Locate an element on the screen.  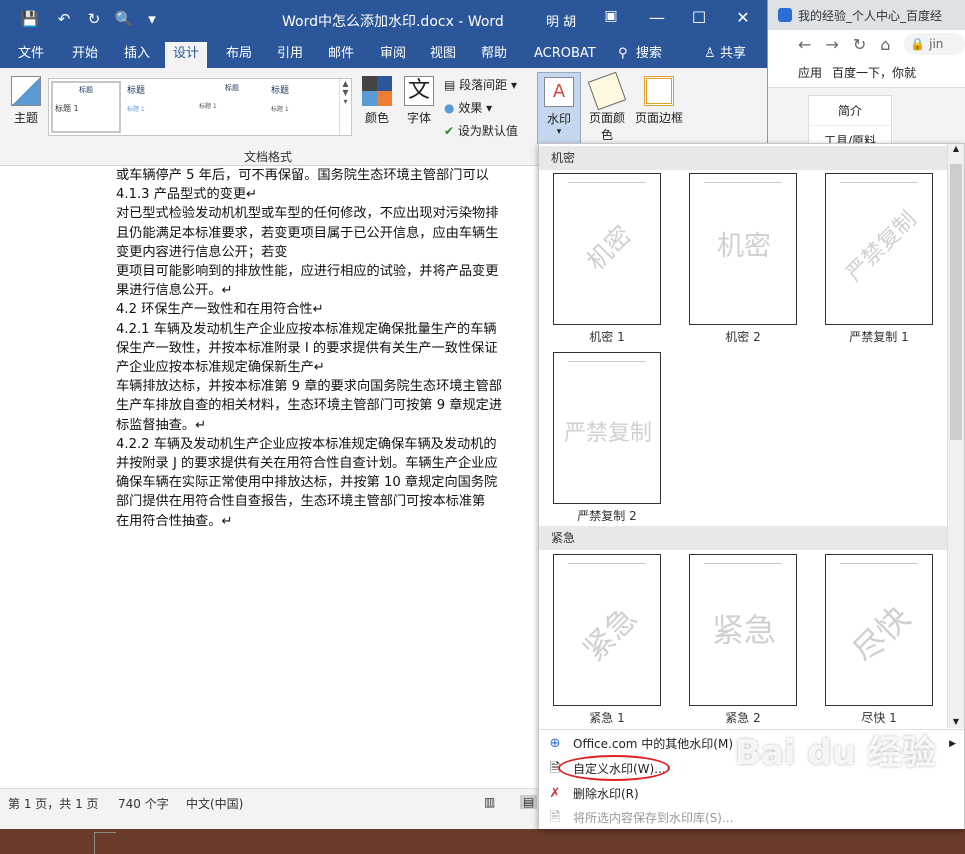
tab-insert: 插入 is located at coordinates (137, 56).